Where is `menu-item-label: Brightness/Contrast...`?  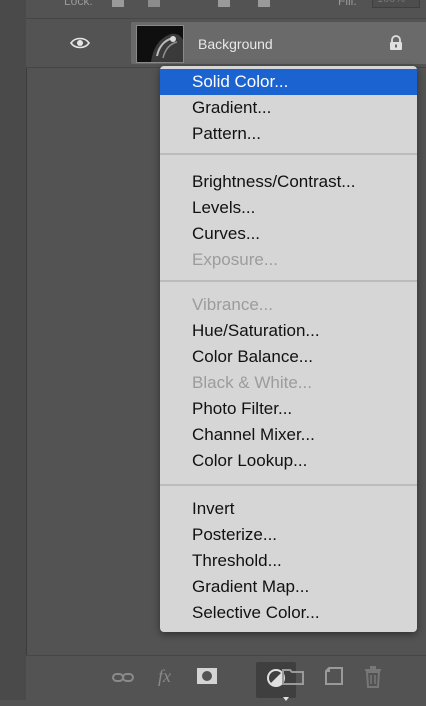
menu-item-label: Brightness/Contrast... is located at coordinates (274, 181).